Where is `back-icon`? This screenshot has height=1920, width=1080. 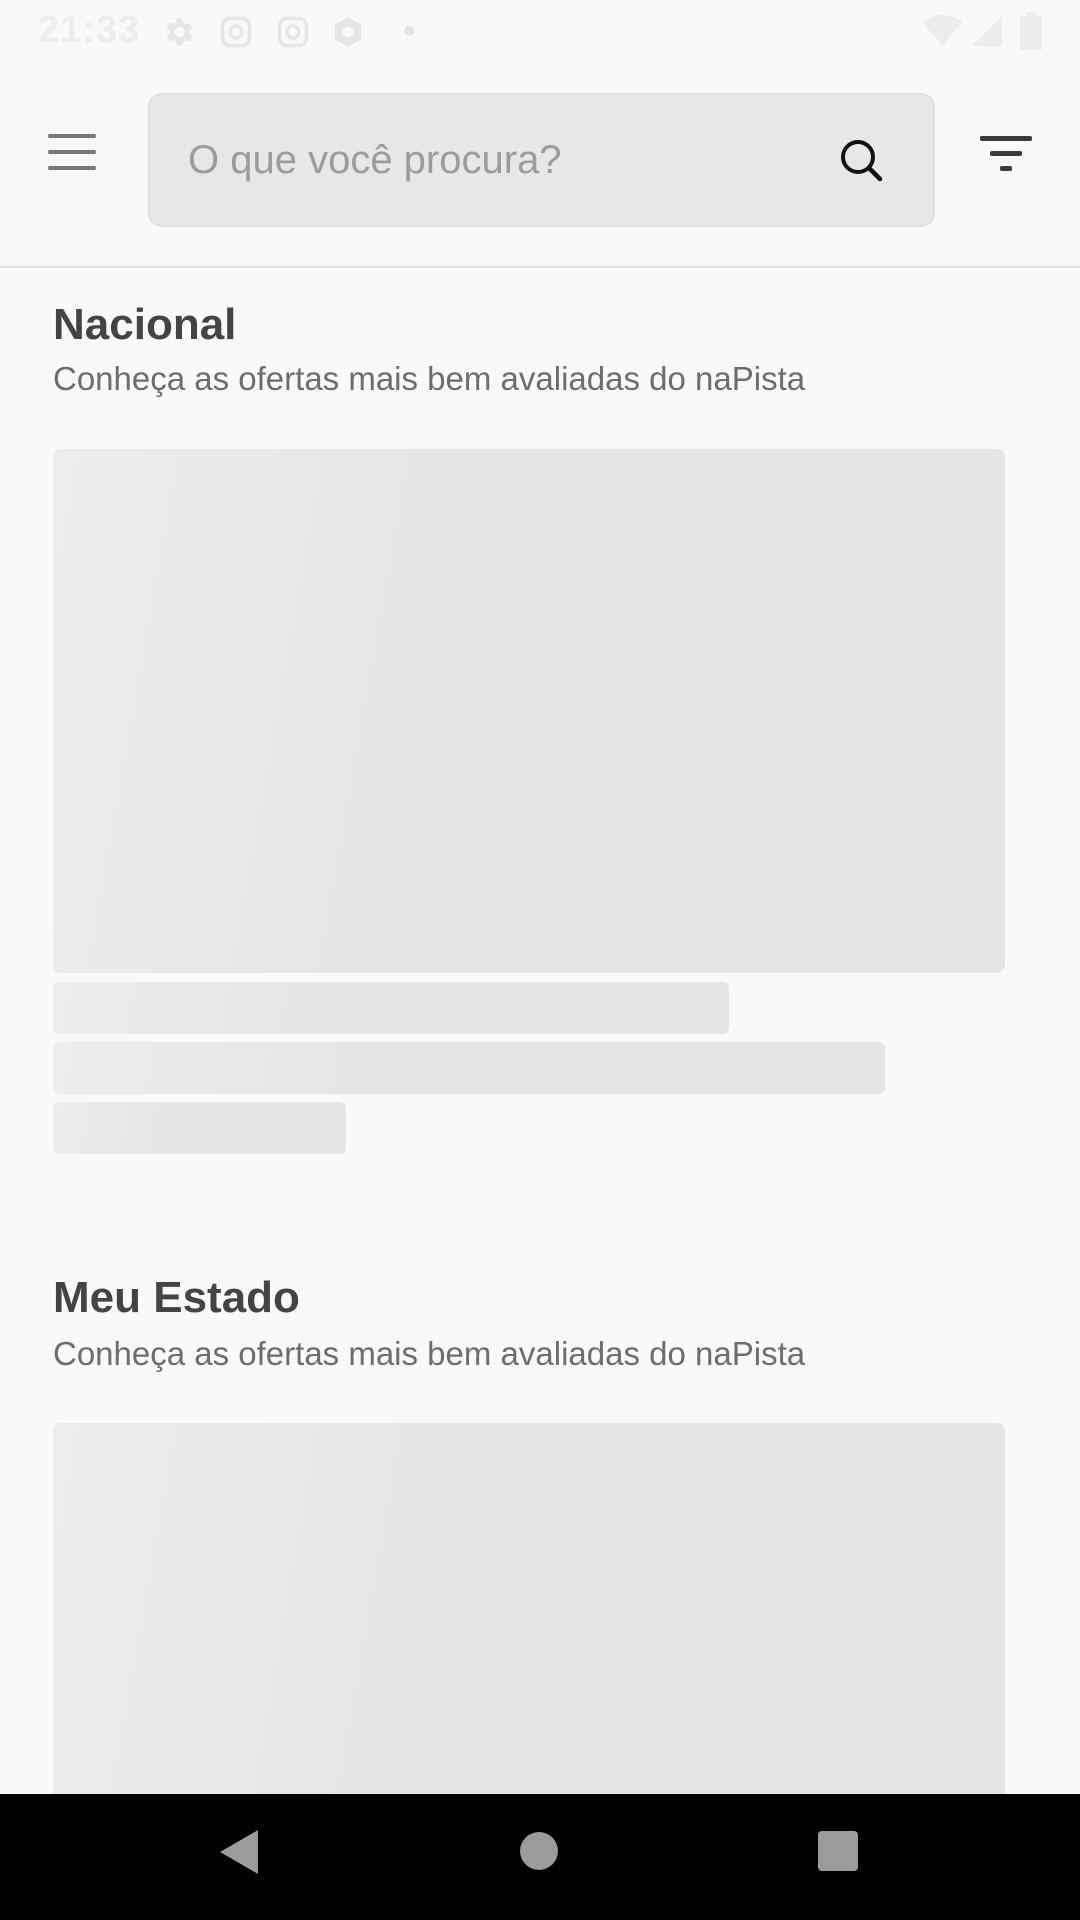 back-icon is located at coordinates (239, 1852).